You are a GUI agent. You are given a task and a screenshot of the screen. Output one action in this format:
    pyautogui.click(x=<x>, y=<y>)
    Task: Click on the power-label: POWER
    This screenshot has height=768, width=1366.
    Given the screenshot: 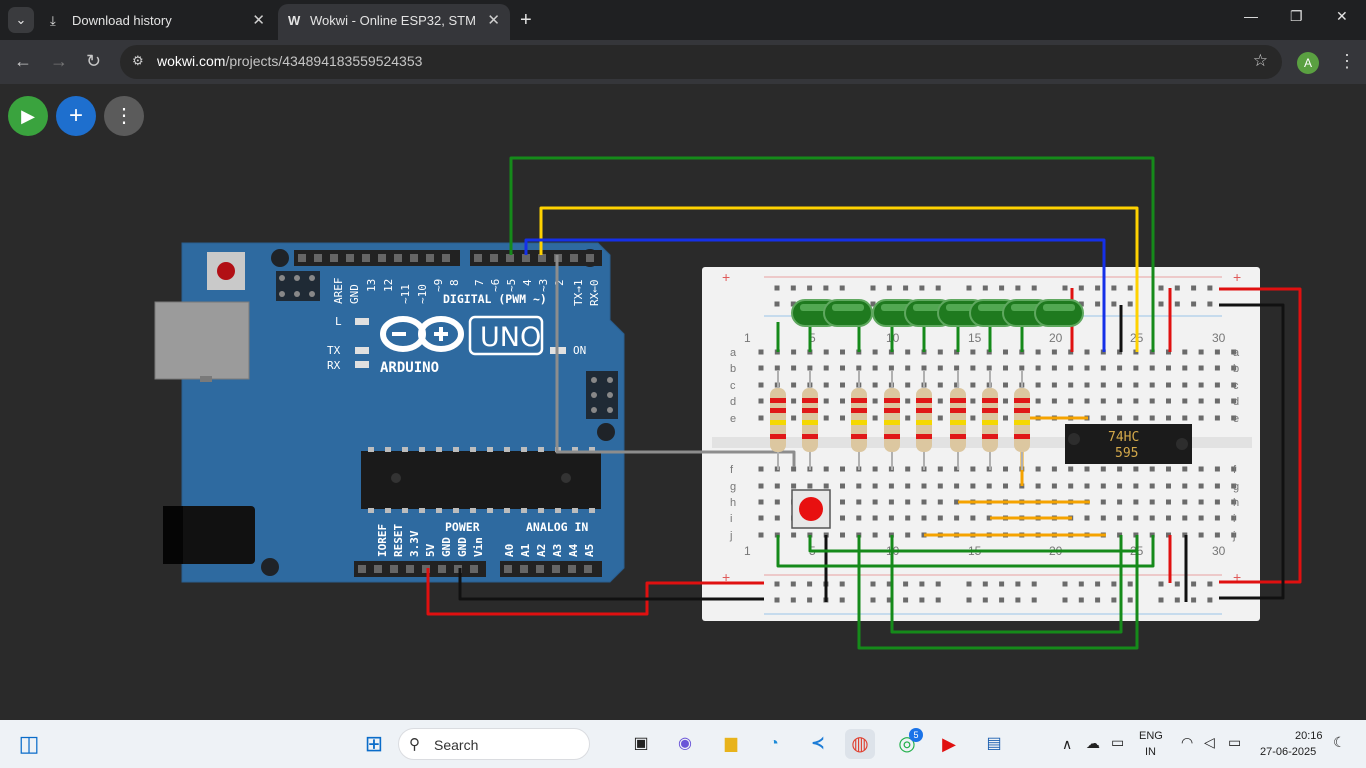 What is the action you would take?
    pyautogui.click(x=462, y=527)
    